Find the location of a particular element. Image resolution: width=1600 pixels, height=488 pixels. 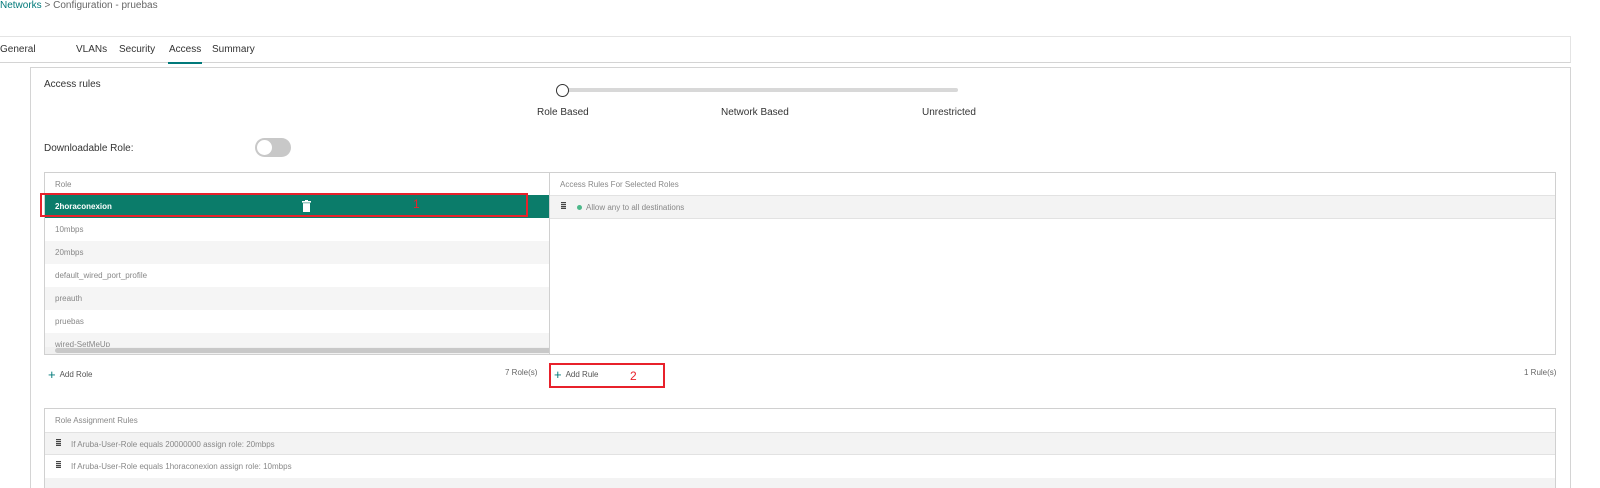

annotation-number-2: 2 is located at coordinates (633, 376).